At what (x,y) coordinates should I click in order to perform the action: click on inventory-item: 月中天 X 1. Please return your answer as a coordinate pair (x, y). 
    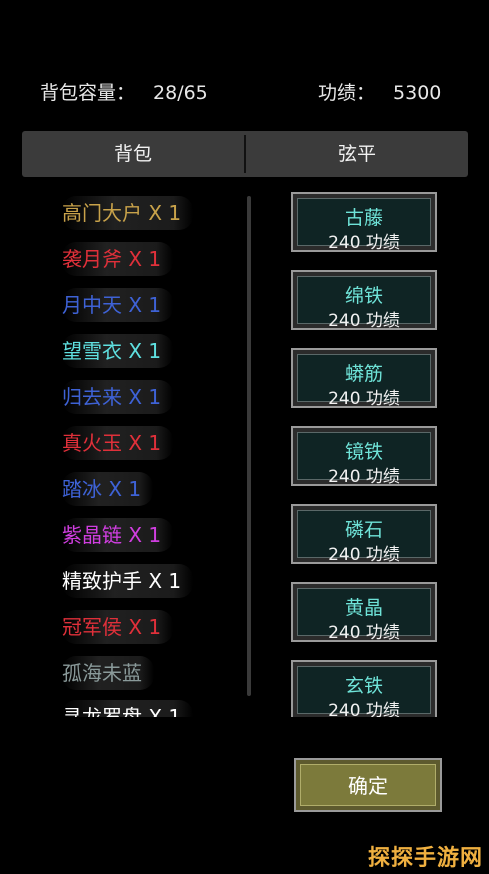
    Looking at the image, I should click on (118, 305).